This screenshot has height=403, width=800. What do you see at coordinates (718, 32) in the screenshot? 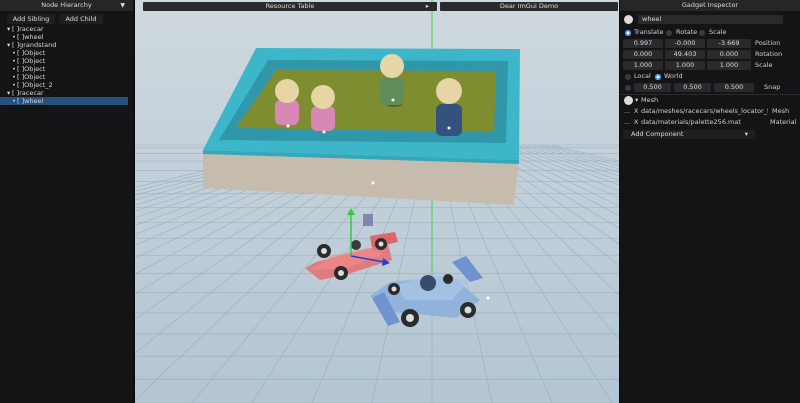
I see `scale-label: Scale` at bounding box center [718, 32].